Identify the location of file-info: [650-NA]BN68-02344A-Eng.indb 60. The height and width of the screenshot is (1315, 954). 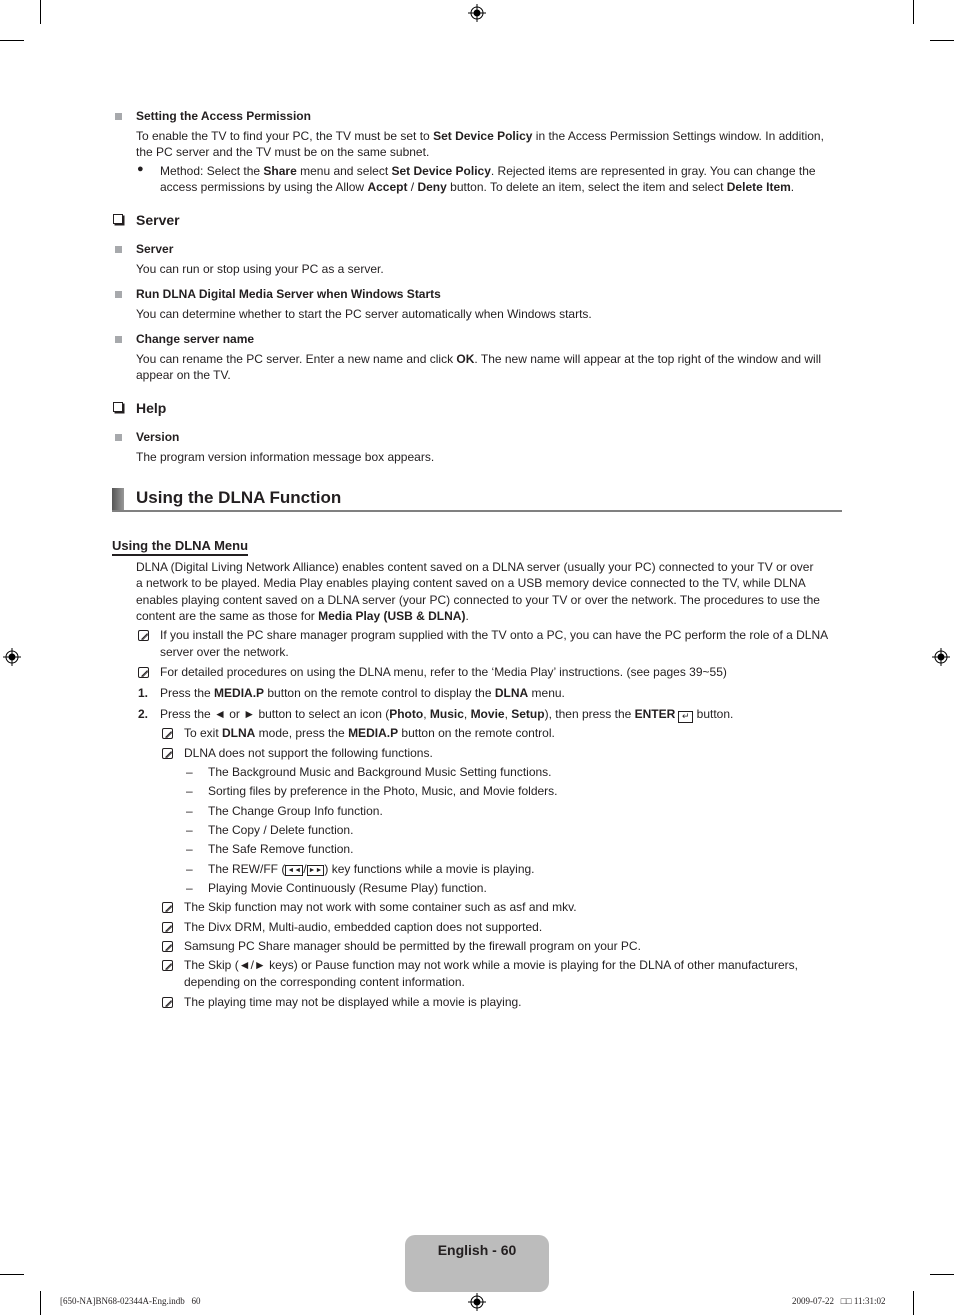
(130, 1301).